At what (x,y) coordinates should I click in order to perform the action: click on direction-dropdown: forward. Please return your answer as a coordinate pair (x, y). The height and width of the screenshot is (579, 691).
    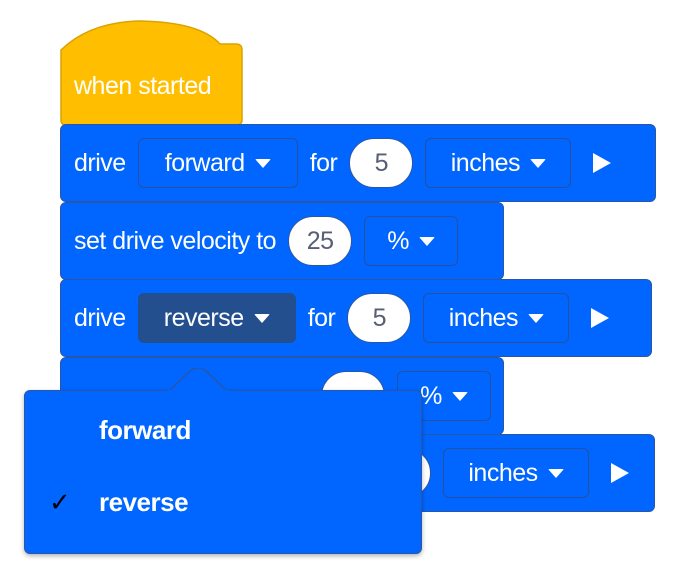
    Looking at the image, I should click on (217, 163).